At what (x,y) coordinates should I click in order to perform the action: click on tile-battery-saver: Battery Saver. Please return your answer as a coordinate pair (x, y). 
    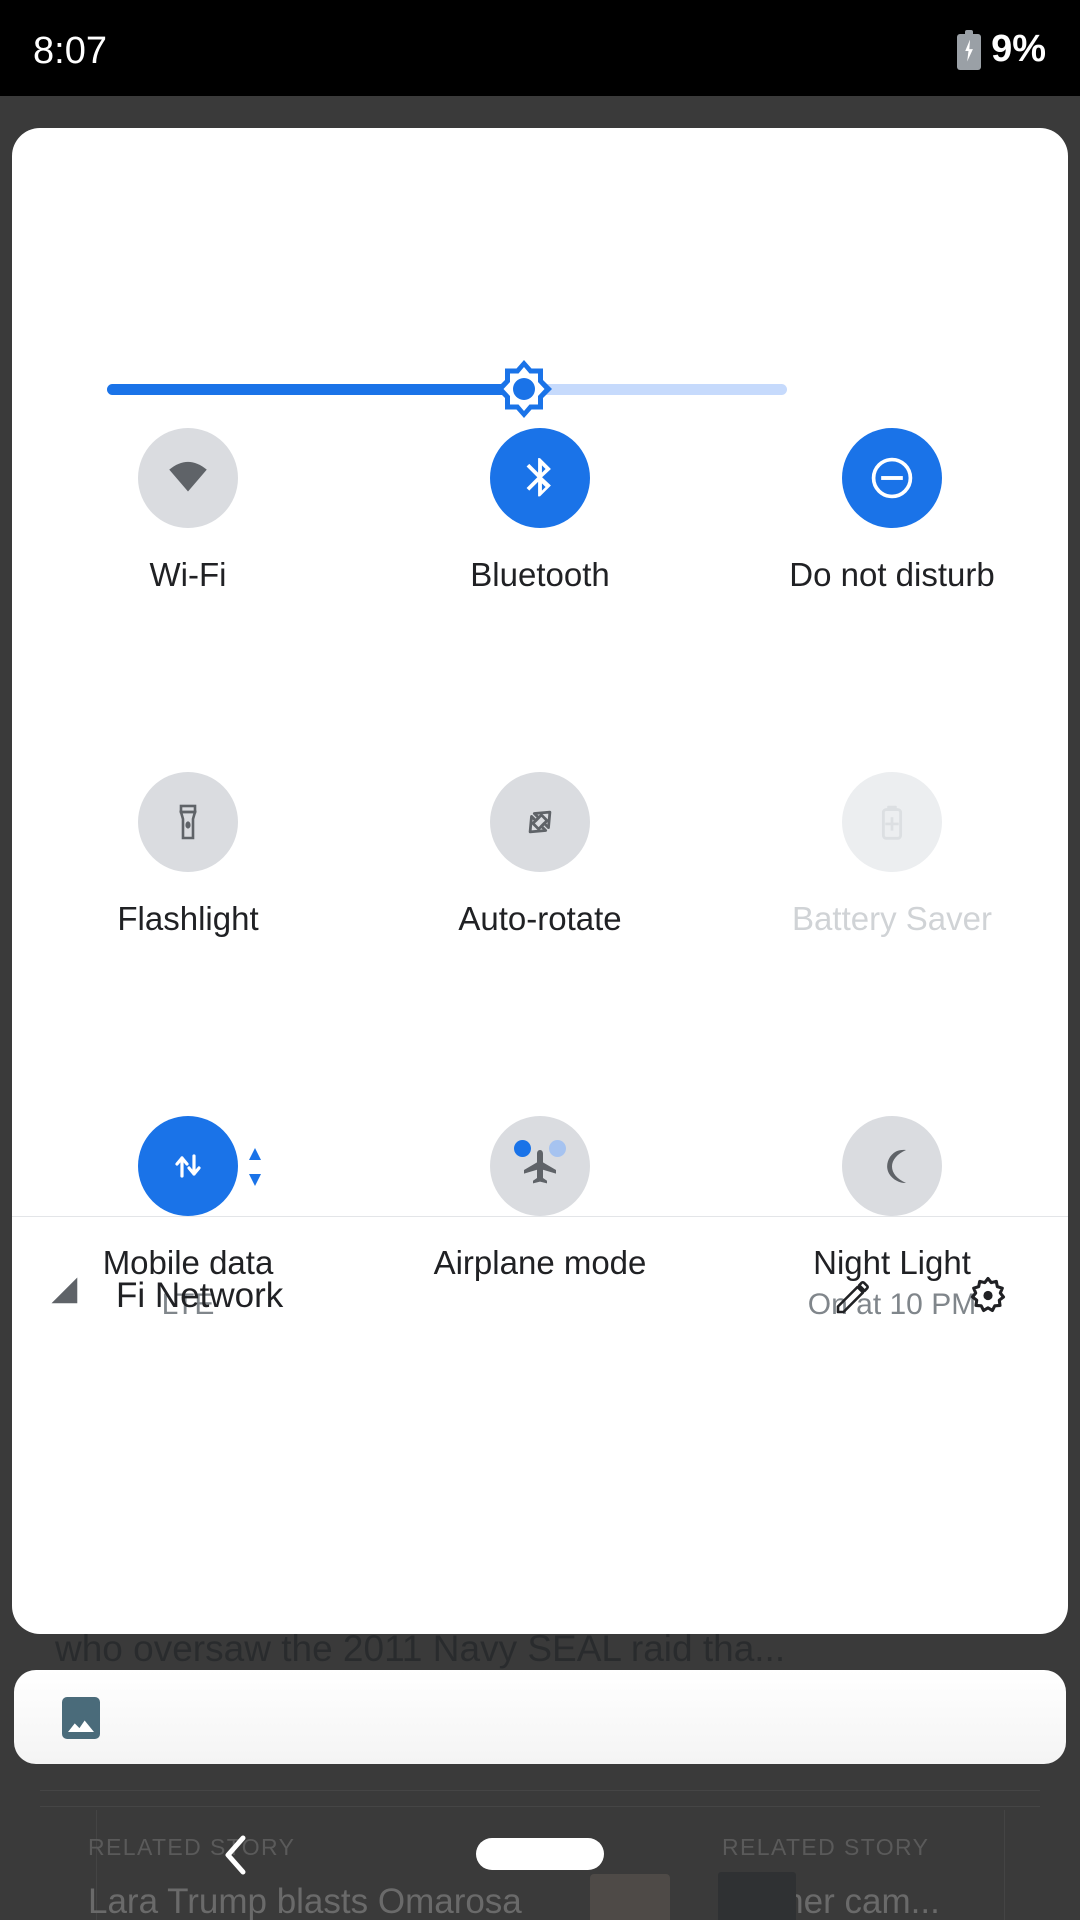
    Looking at the image, I should click on (892, 854).